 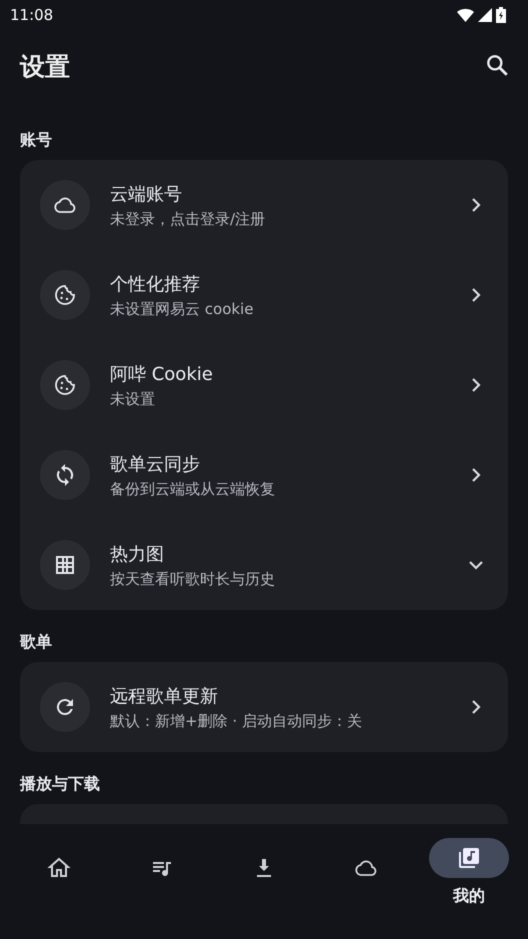 I want to click on section-header: 账号, so click(x=36, y=140).